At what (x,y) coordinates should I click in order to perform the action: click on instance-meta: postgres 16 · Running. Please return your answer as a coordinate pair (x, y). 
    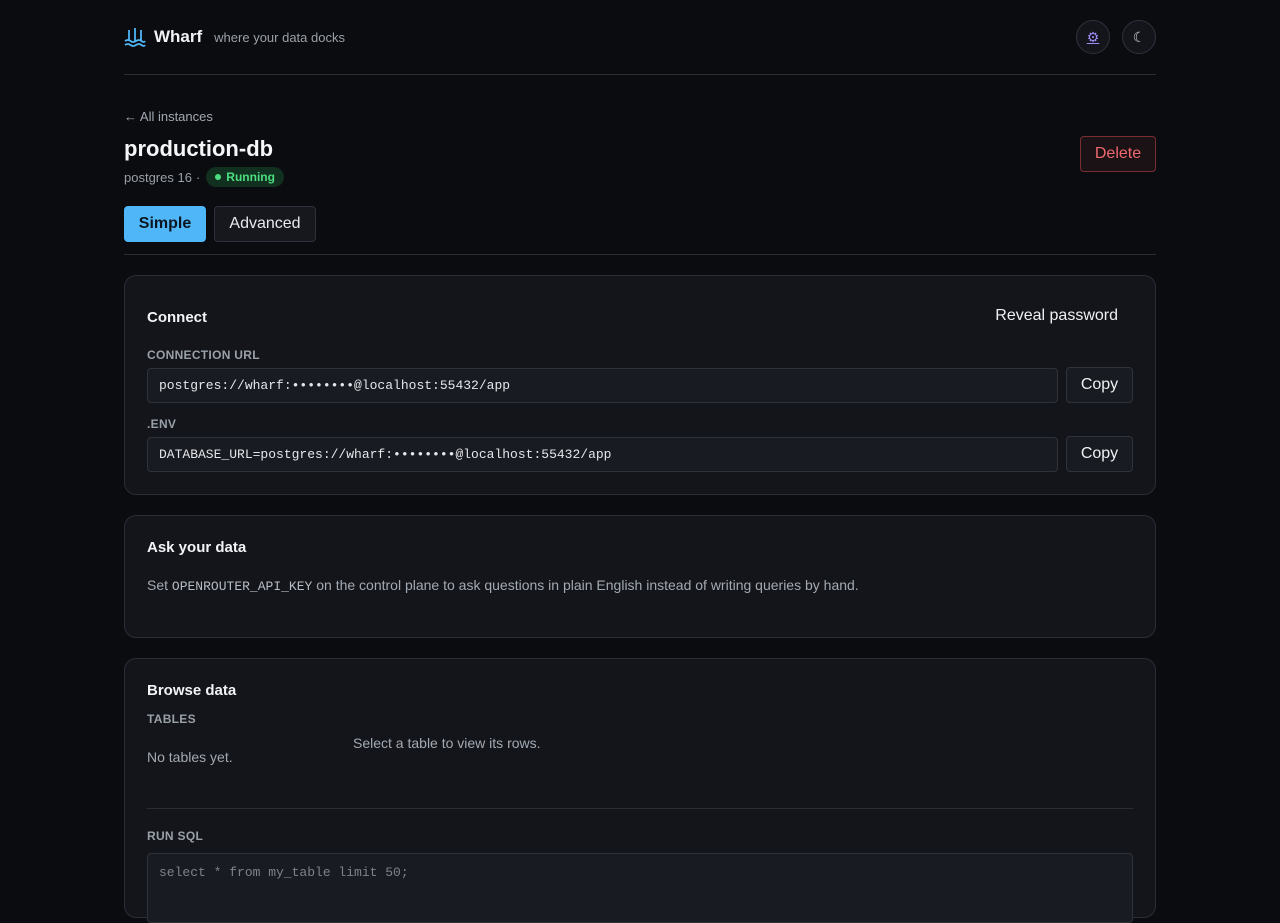
    Looking at the image, I should click on (204, 177).